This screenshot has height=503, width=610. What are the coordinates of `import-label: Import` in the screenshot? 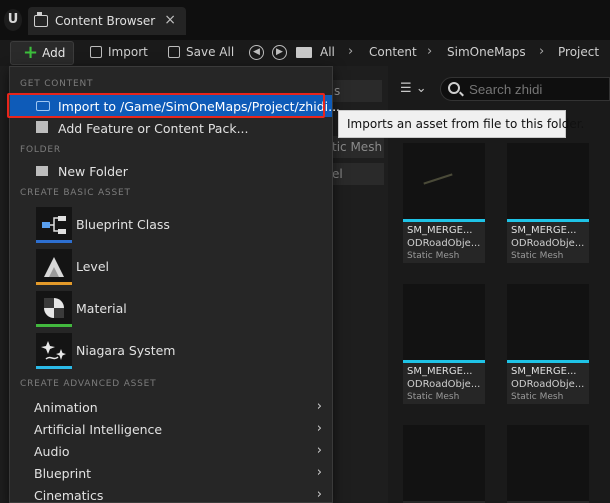 It's located at (128, 52).